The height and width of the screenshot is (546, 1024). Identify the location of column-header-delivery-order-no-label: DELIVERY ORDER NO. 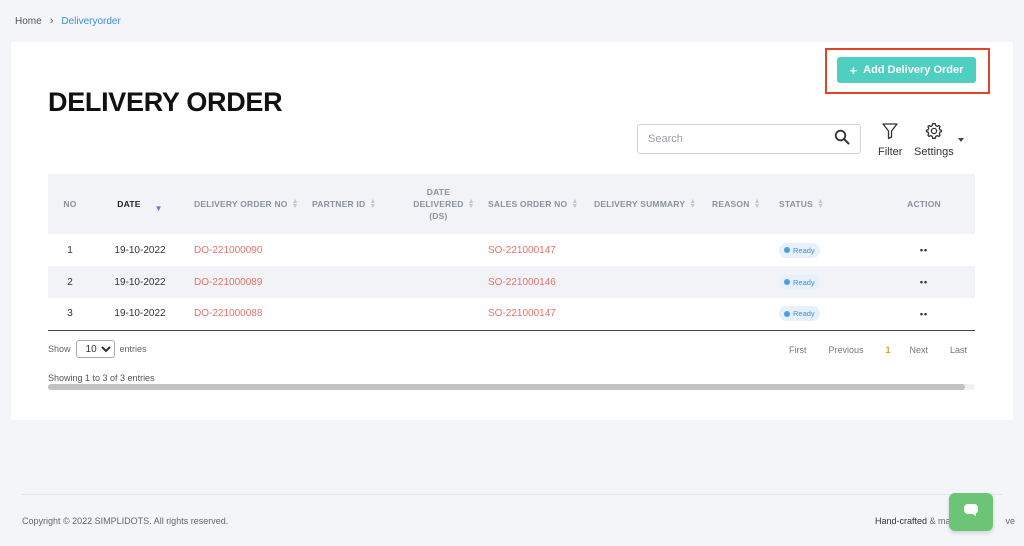
(241, 203).